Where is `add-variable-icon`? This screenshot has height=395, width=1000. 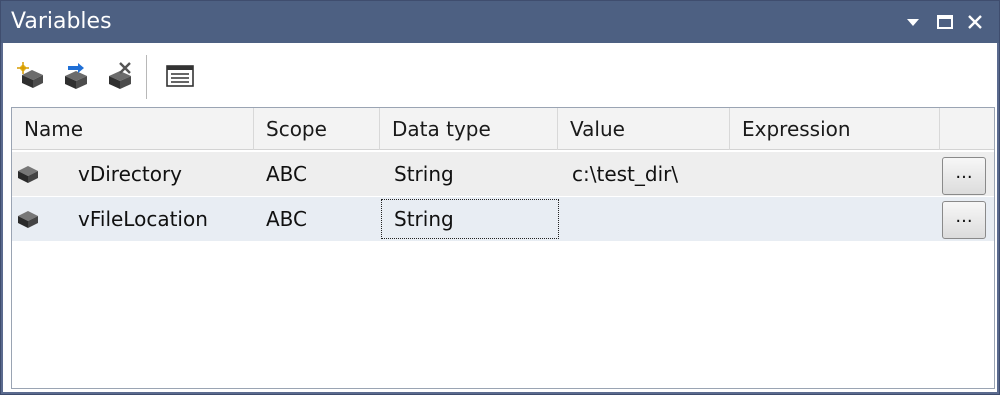 add-variable-icon is located at coordinates (32, 76).